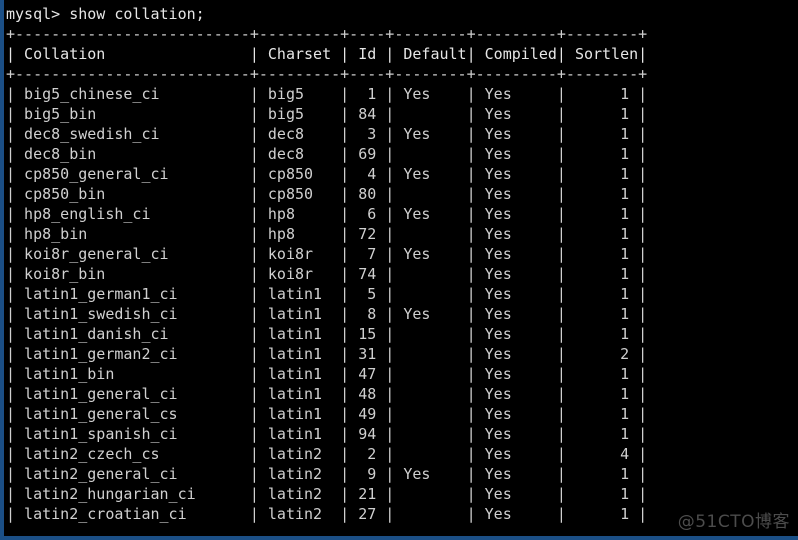 The width and height of the screenshot is (798, 540). Describe the element at coordinates (327, 274) in the screenshot. I see `table-row: | koi8r_bin | koi8r | 74 | | Yes | 1 |` at that location.